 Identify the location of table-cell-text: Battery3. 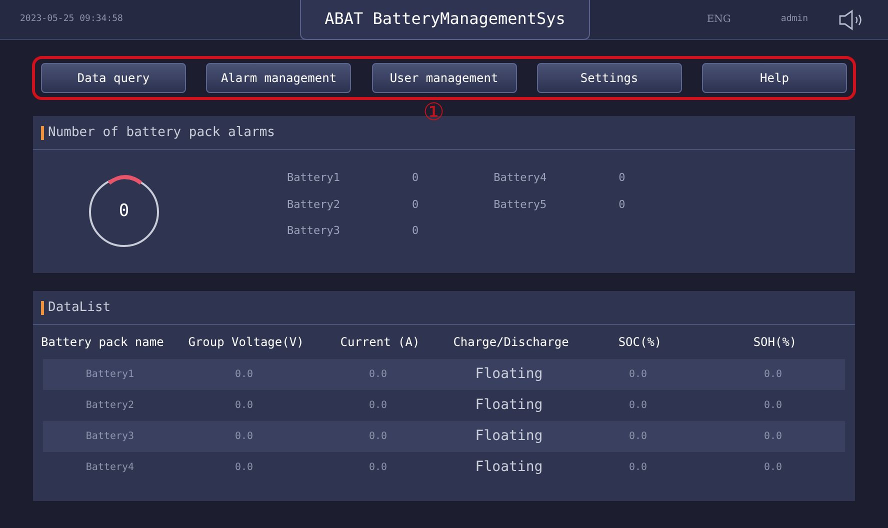
(110, 437).